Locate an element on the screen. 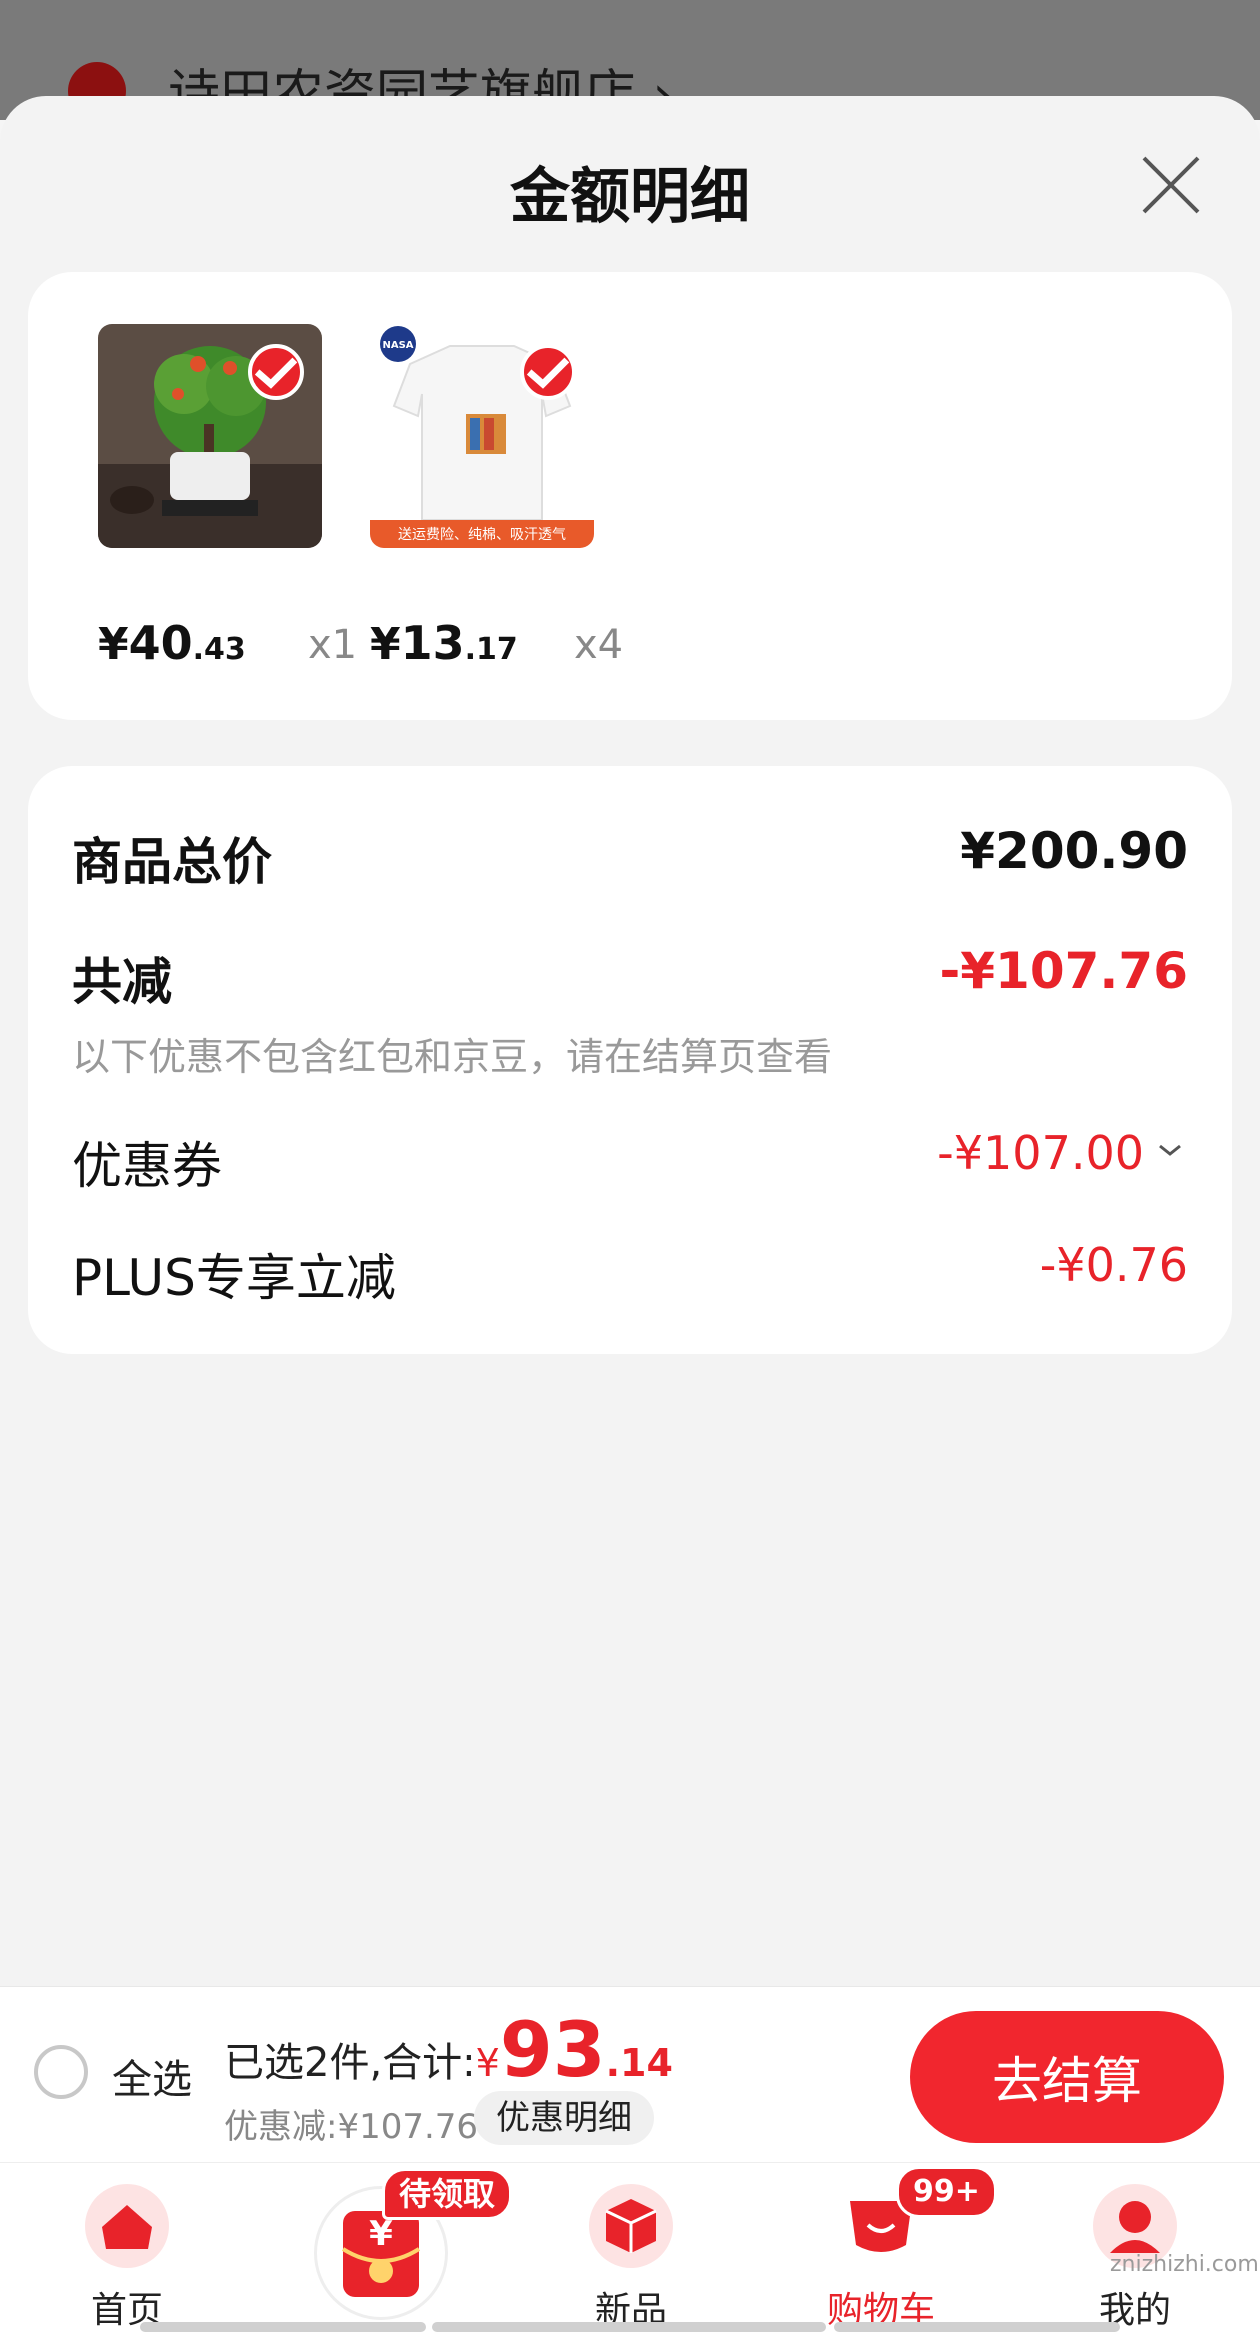 The width and height of the screenshot is (1260, 2337). reduce-value: -¥107.76 is located at coordinates (1064, 971).